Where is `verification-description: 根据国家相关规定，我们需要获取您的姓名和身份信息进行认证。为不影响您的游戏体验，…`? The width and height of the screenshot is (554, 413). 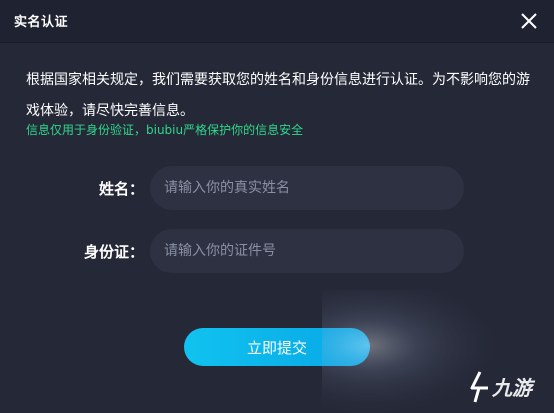 verification-description: 根据国家相关规定，我们需要获取您的姓名和身份信息进行认证。为不影响您的游戏体验，… is located at coordinates (278, 95).